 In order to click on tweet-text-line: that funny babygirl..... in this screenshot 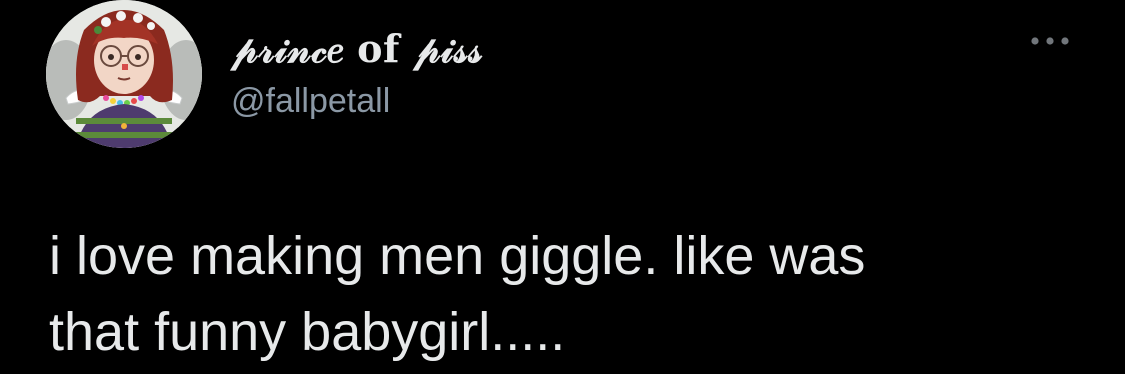, I will do `click(307, 332)`.